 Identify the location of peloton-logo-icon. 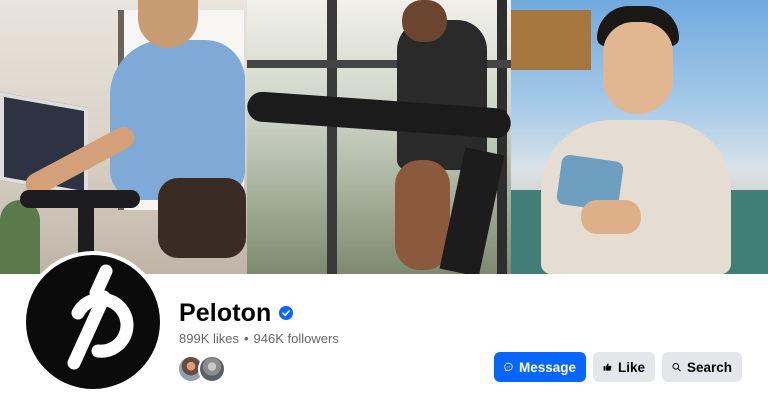
(93, 322).